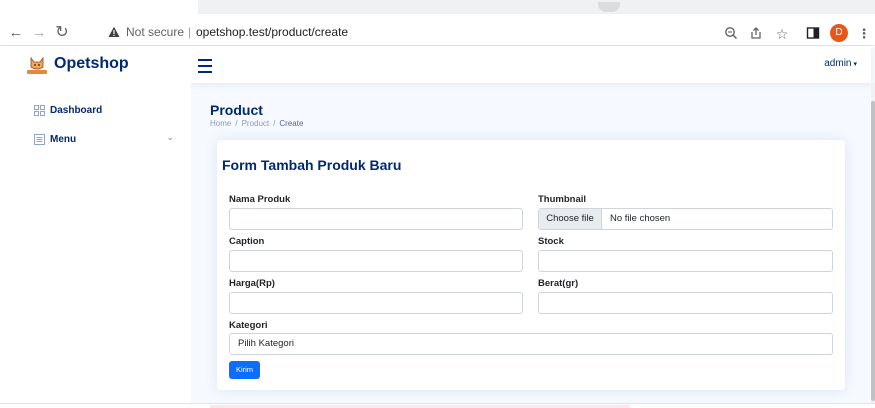  What do you see at coordinates (562, 199) in the screenshot?
I see `thumbnail-label: Thumbnail` at bounding box center [562, 199].